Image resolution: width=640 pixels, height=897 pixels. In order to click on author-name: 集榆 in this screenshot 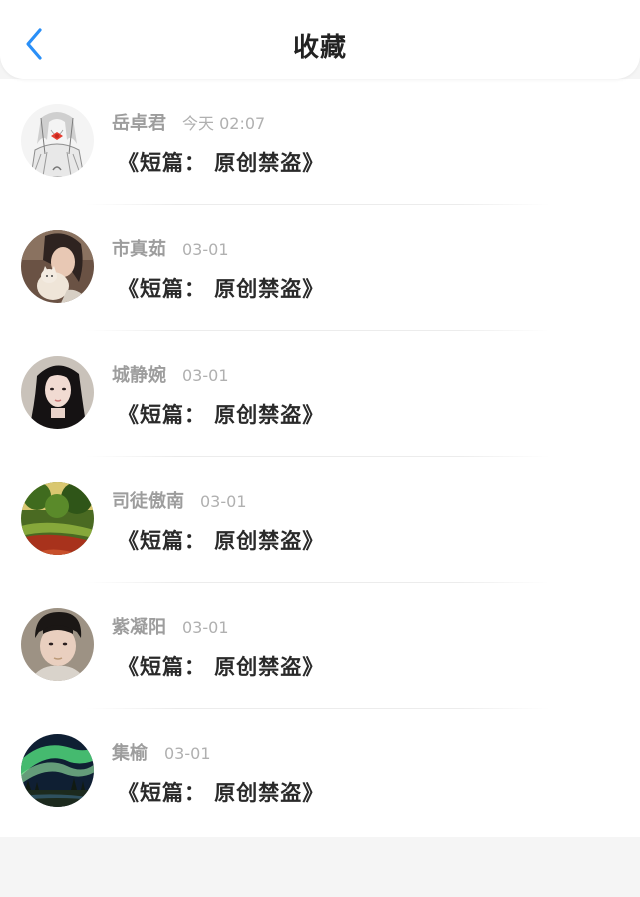, I will do `click(130, 753)`.